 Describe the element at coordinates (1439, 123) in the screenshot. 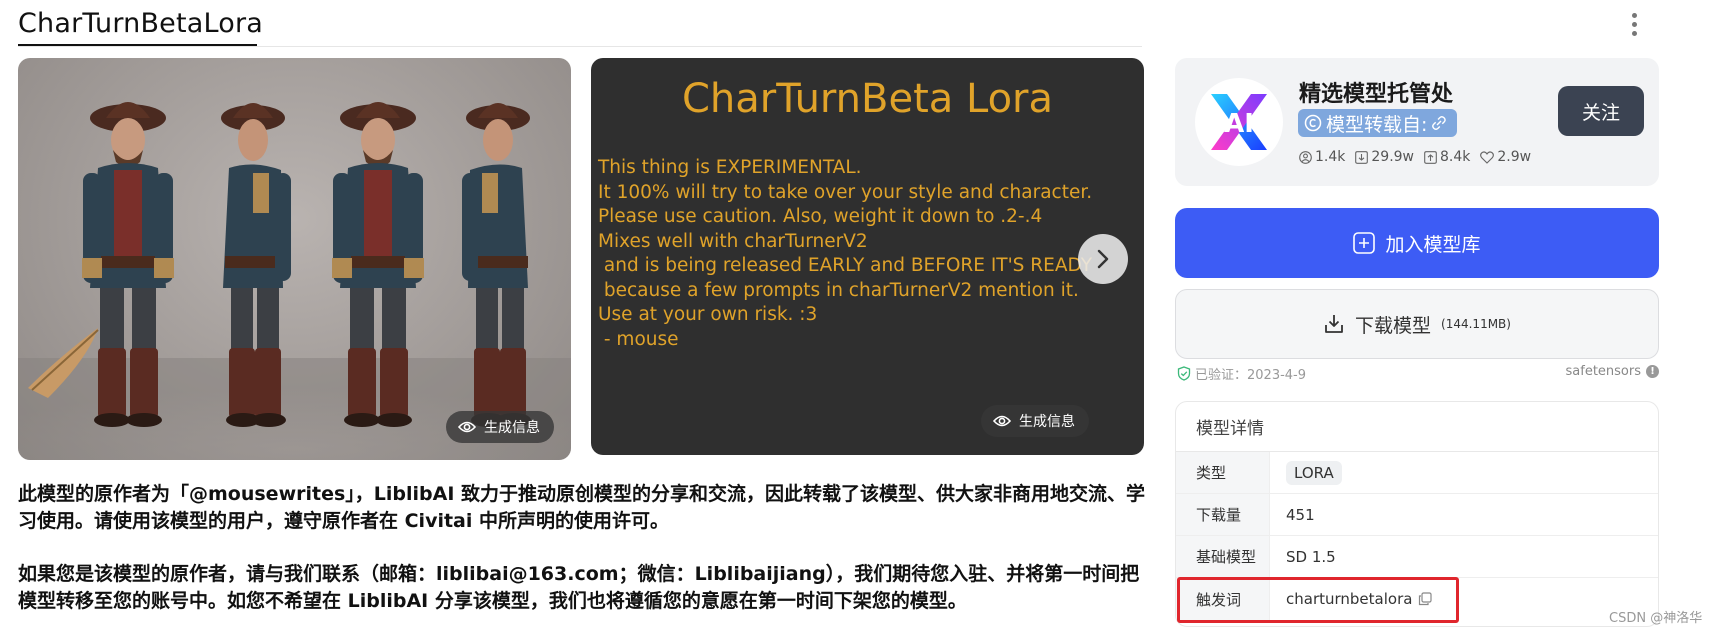

I see `link-icon` at that location.